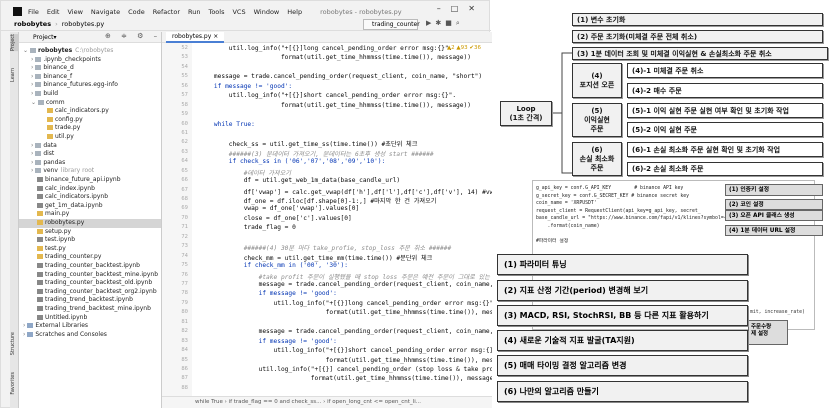 This screenshot has height=410, width=836. Describe the element at coordinates (725, 90) in the screenshot. I see `step-4-2: (4)-2 매수 주문` at that location.